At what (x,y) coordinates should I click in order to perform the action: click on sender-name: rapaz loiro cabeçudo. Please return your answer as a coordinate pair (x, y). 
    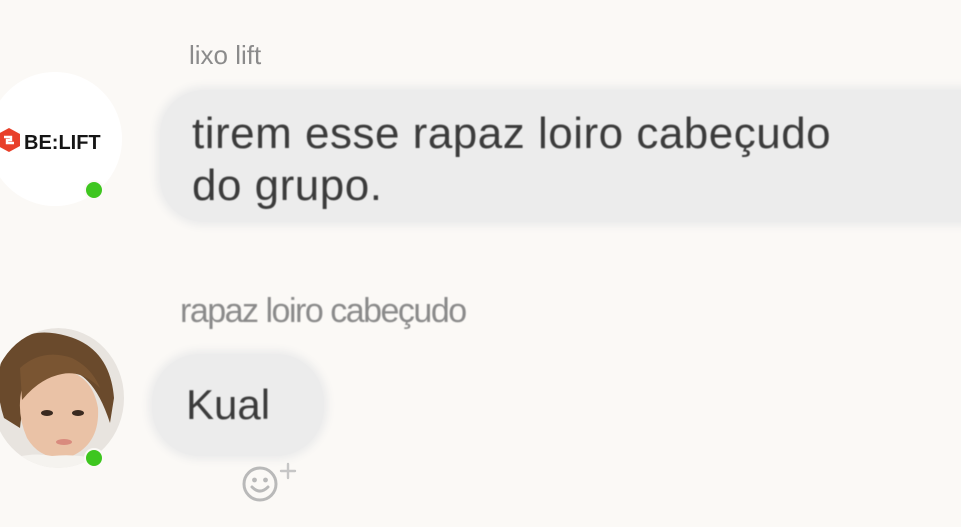
    Looking at the image, I should click on (323, 311).